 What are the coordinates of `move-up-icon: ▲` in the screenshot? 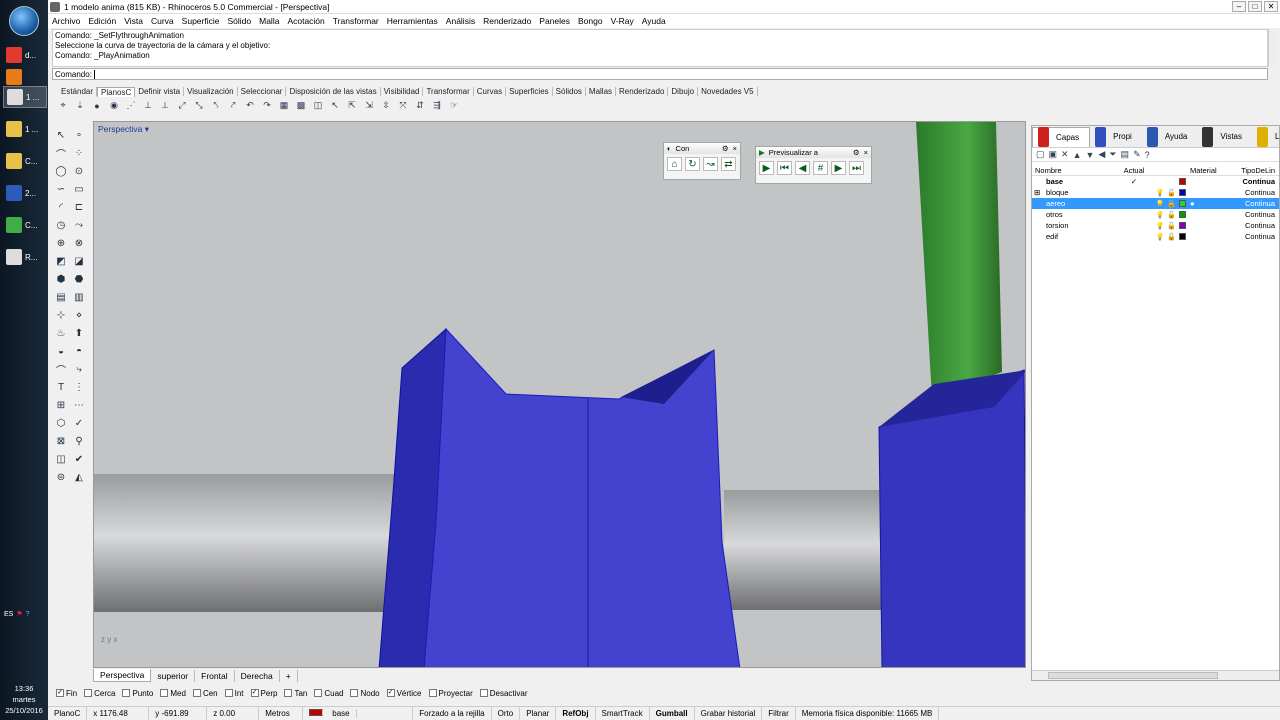 It's located at (1077, 155).